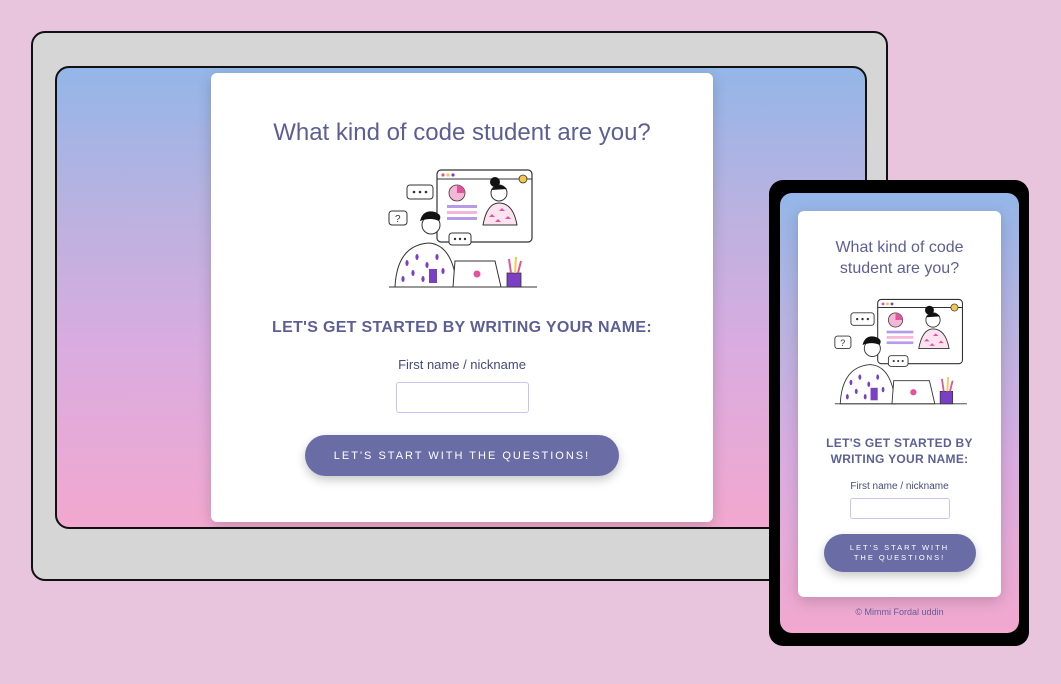 Image resolution: width=1061 pixels, height=684 pixels. I want to click on start-questions-button: LET'S START WITH THE QUESTIONS!, so click(462, 455).